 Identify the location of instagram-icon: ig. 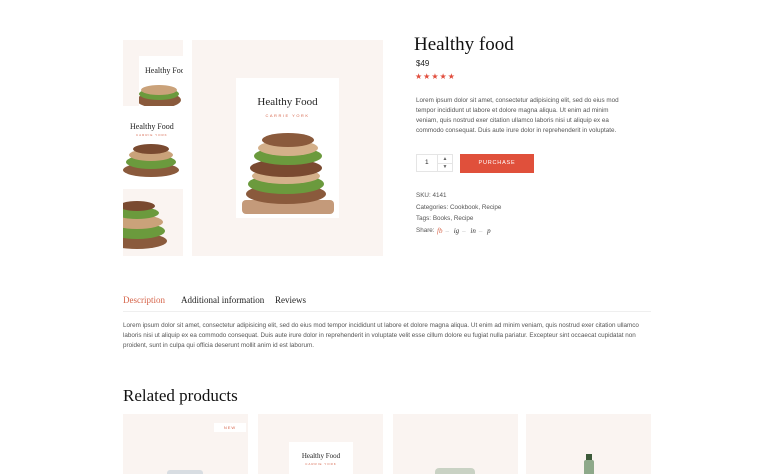
(456, 231).